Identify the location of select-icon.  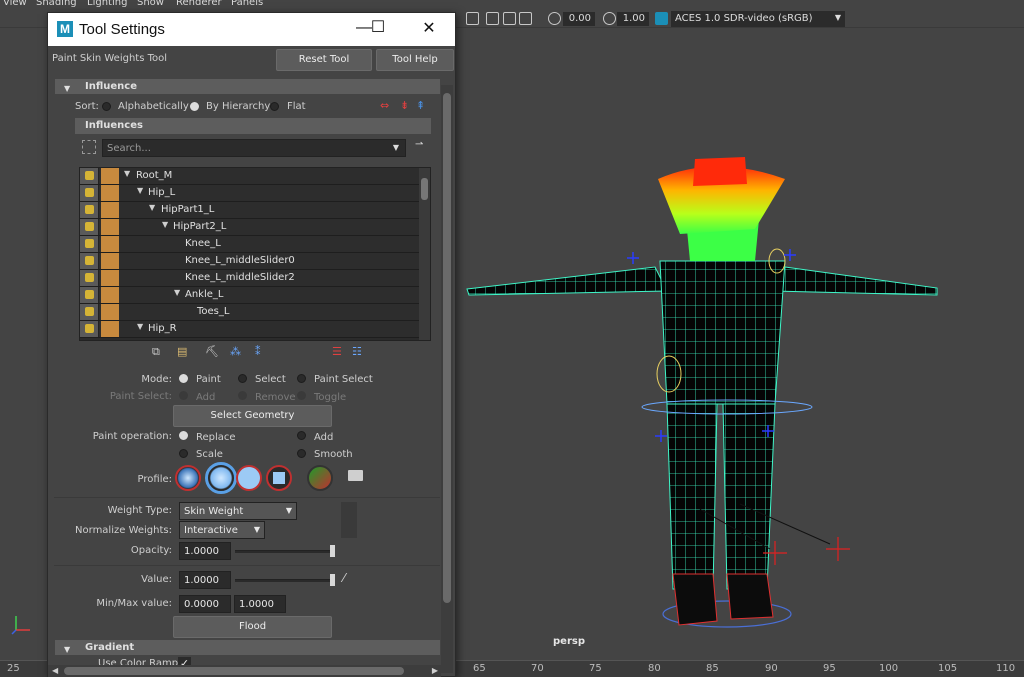
(89, 147).